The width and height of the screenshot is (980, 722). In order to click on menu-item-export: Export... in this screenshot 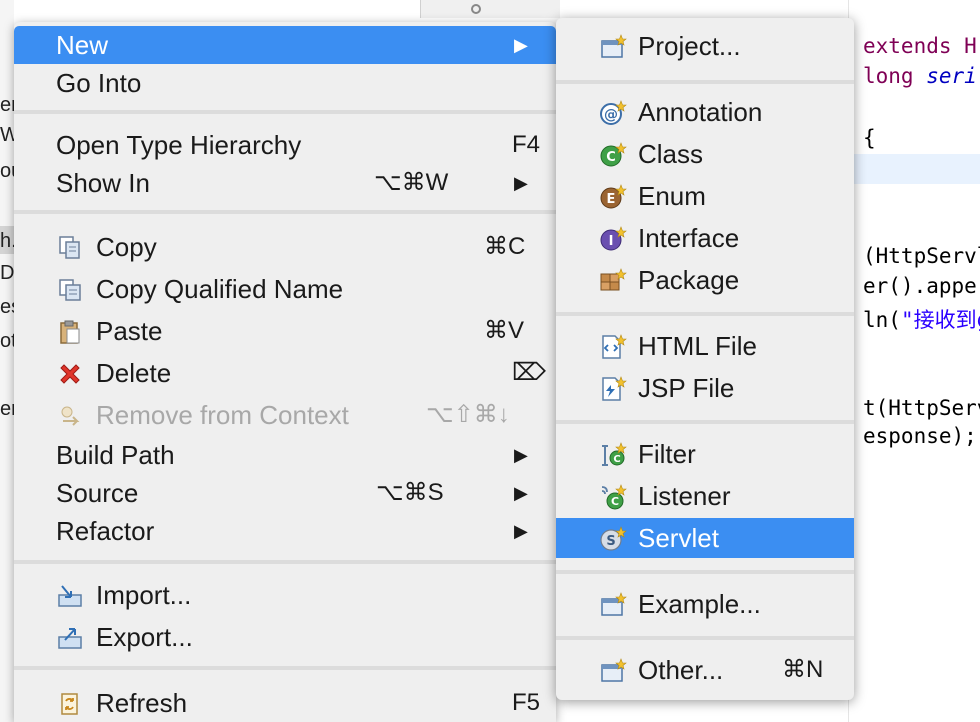, I will do `click(285, 637)`.